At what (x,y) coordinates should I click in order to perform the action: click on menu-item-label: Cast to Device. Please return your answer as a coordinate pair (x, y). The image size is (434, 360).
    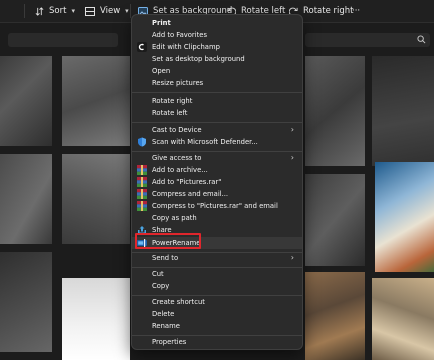
    Looking at the image, I should click on (177, 130).